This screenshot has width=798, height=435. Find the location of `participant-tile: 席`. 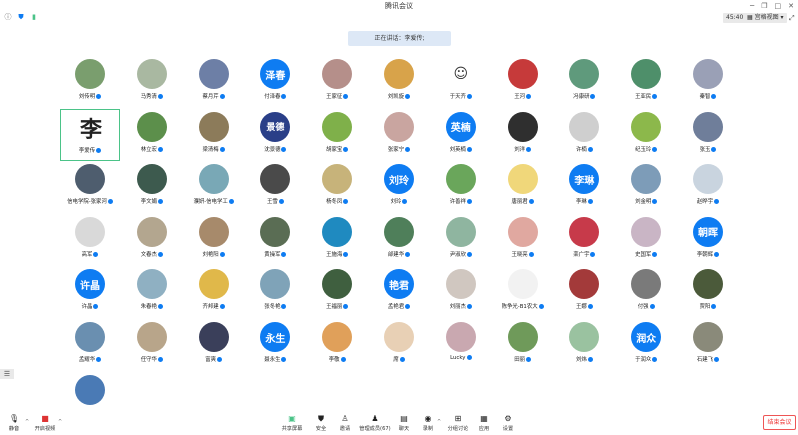

participant-tile: 席 is located at coordinates (399, 345).